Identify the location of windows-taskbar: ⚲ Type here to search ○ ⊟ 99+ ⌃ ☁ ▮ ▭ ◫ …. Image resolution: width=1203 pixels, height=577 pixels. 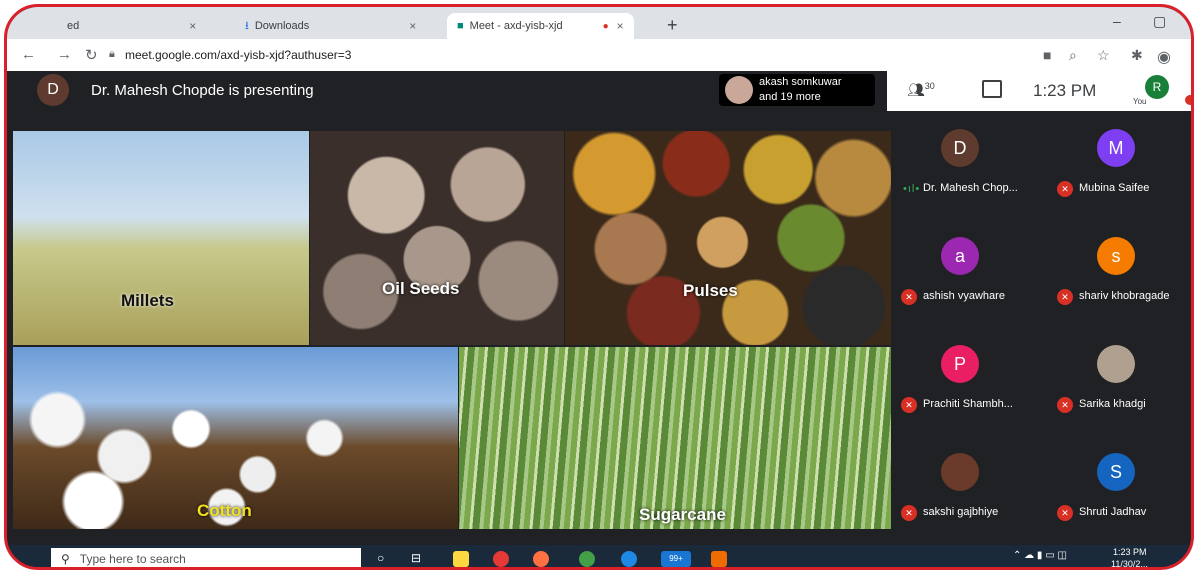
(599, 557).